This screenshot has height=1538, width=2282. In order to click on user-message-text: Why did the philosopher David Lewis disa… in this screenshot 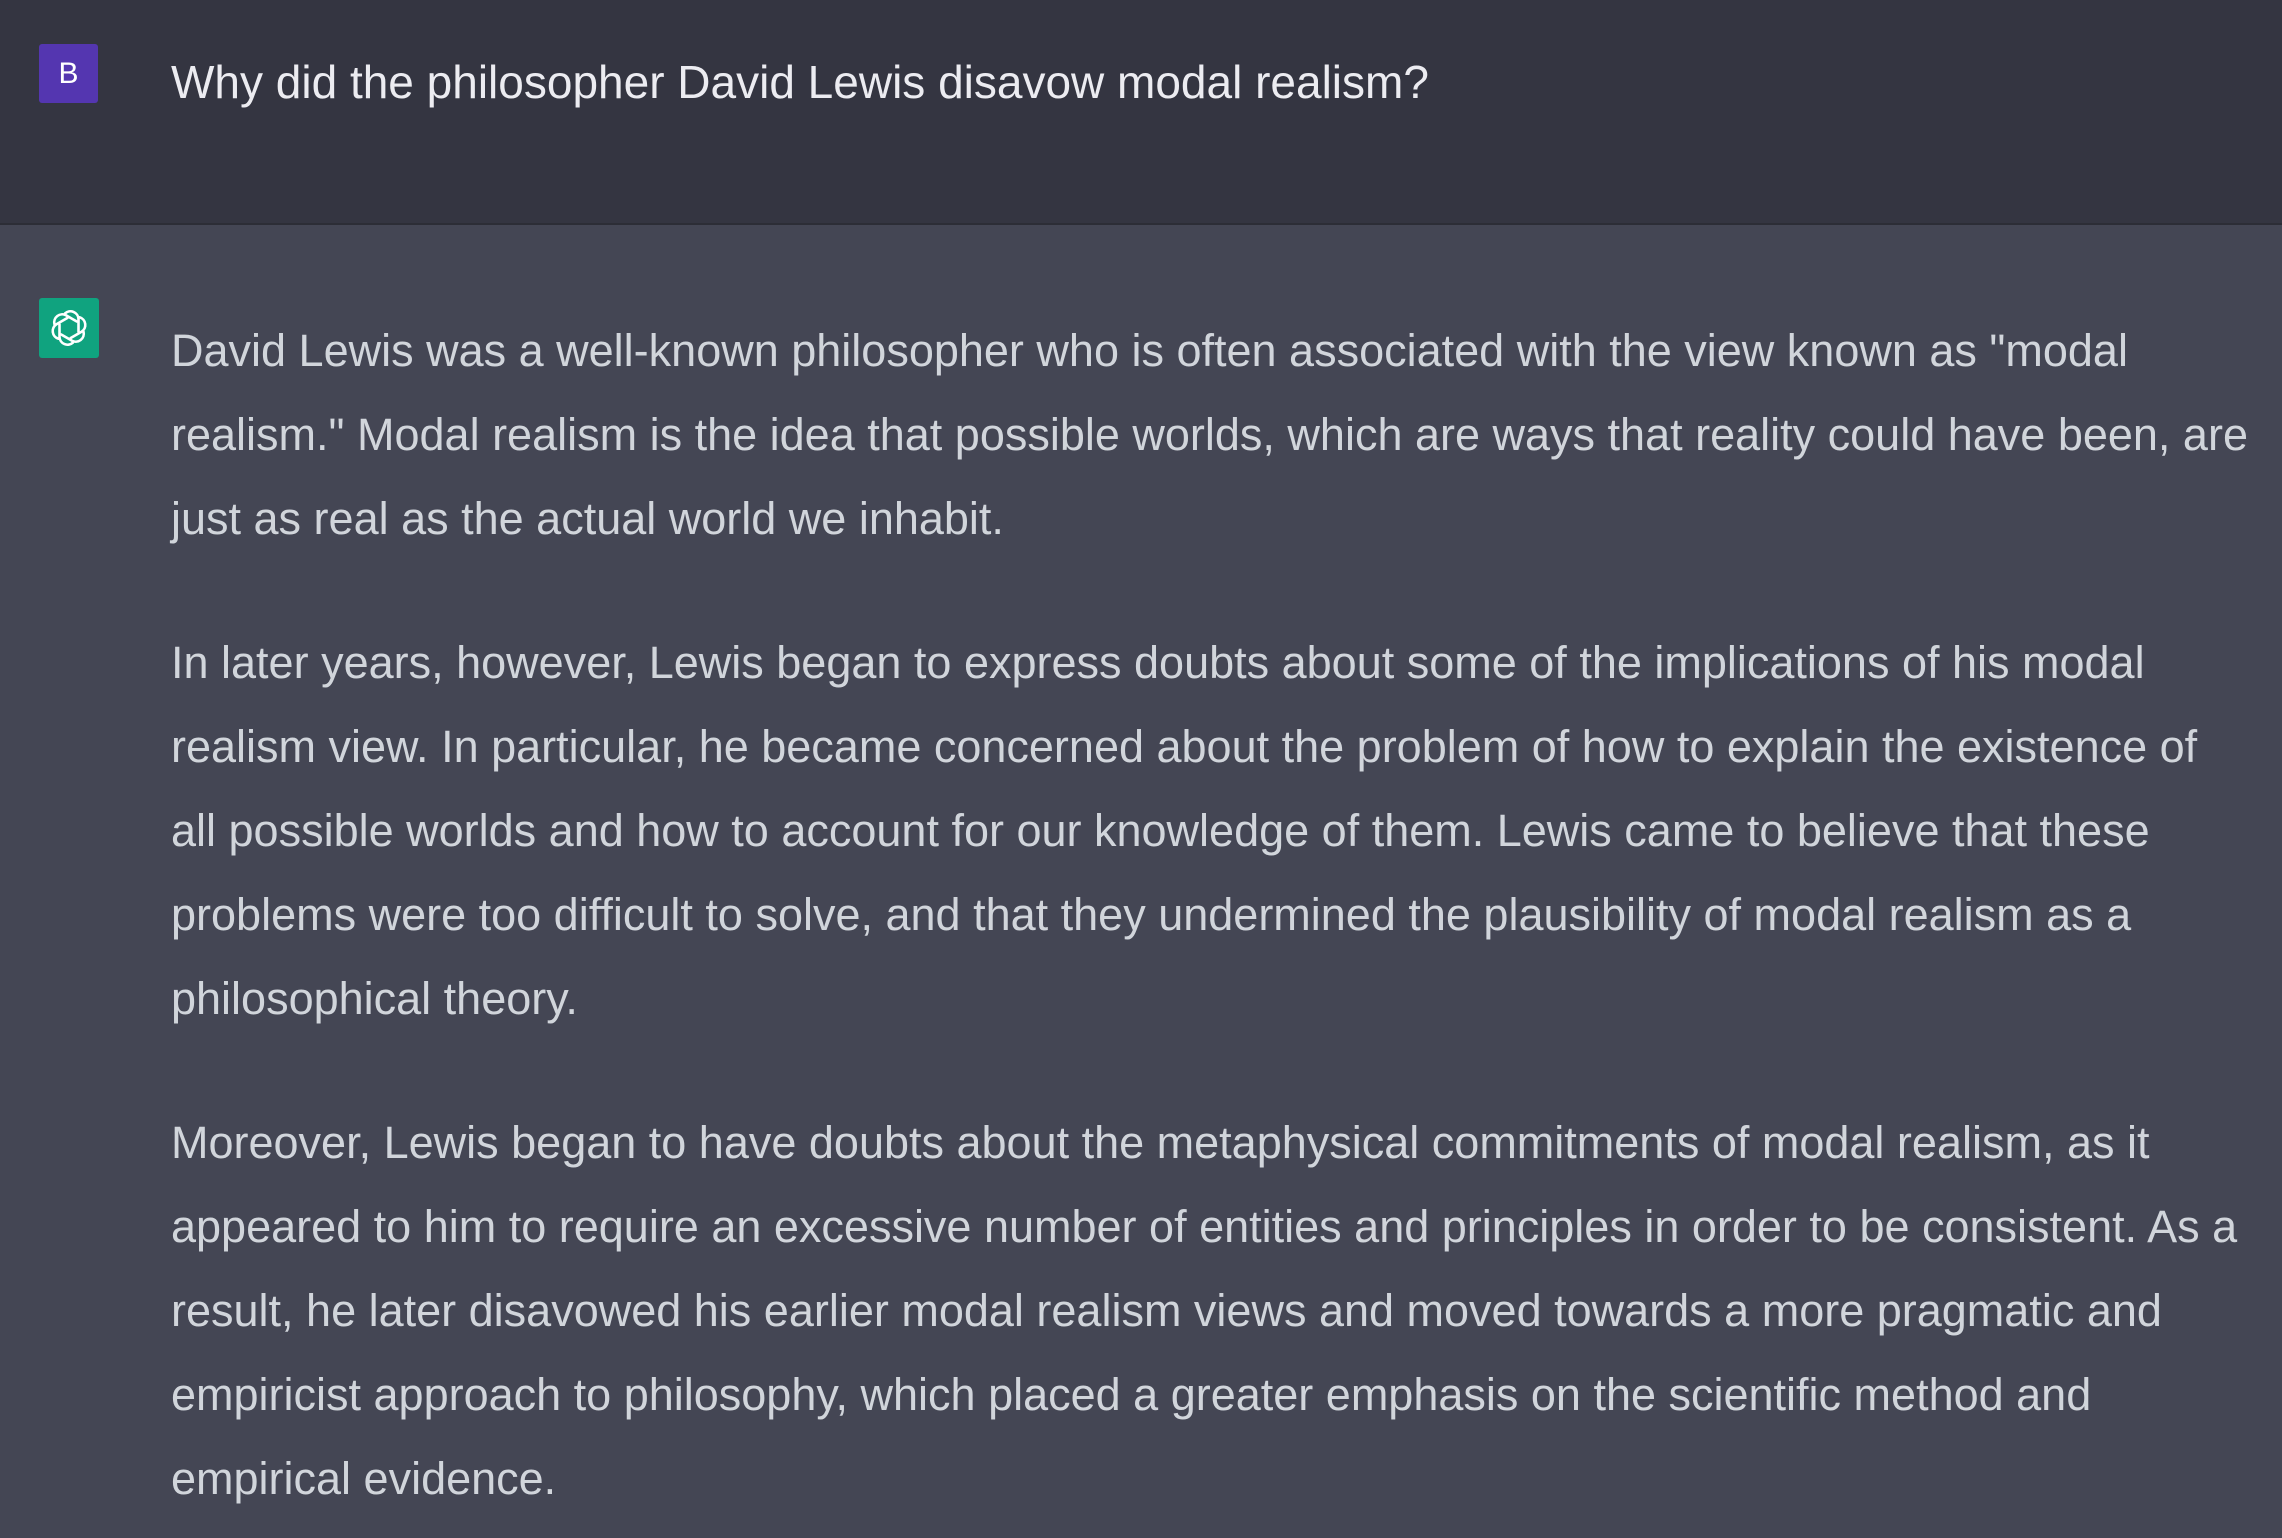, I will do `click(800, 82)`.